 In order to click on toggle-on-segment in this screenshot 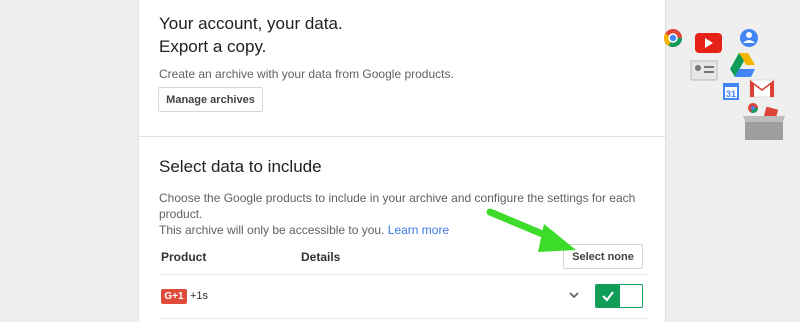, I will do `click(608, 296)`.